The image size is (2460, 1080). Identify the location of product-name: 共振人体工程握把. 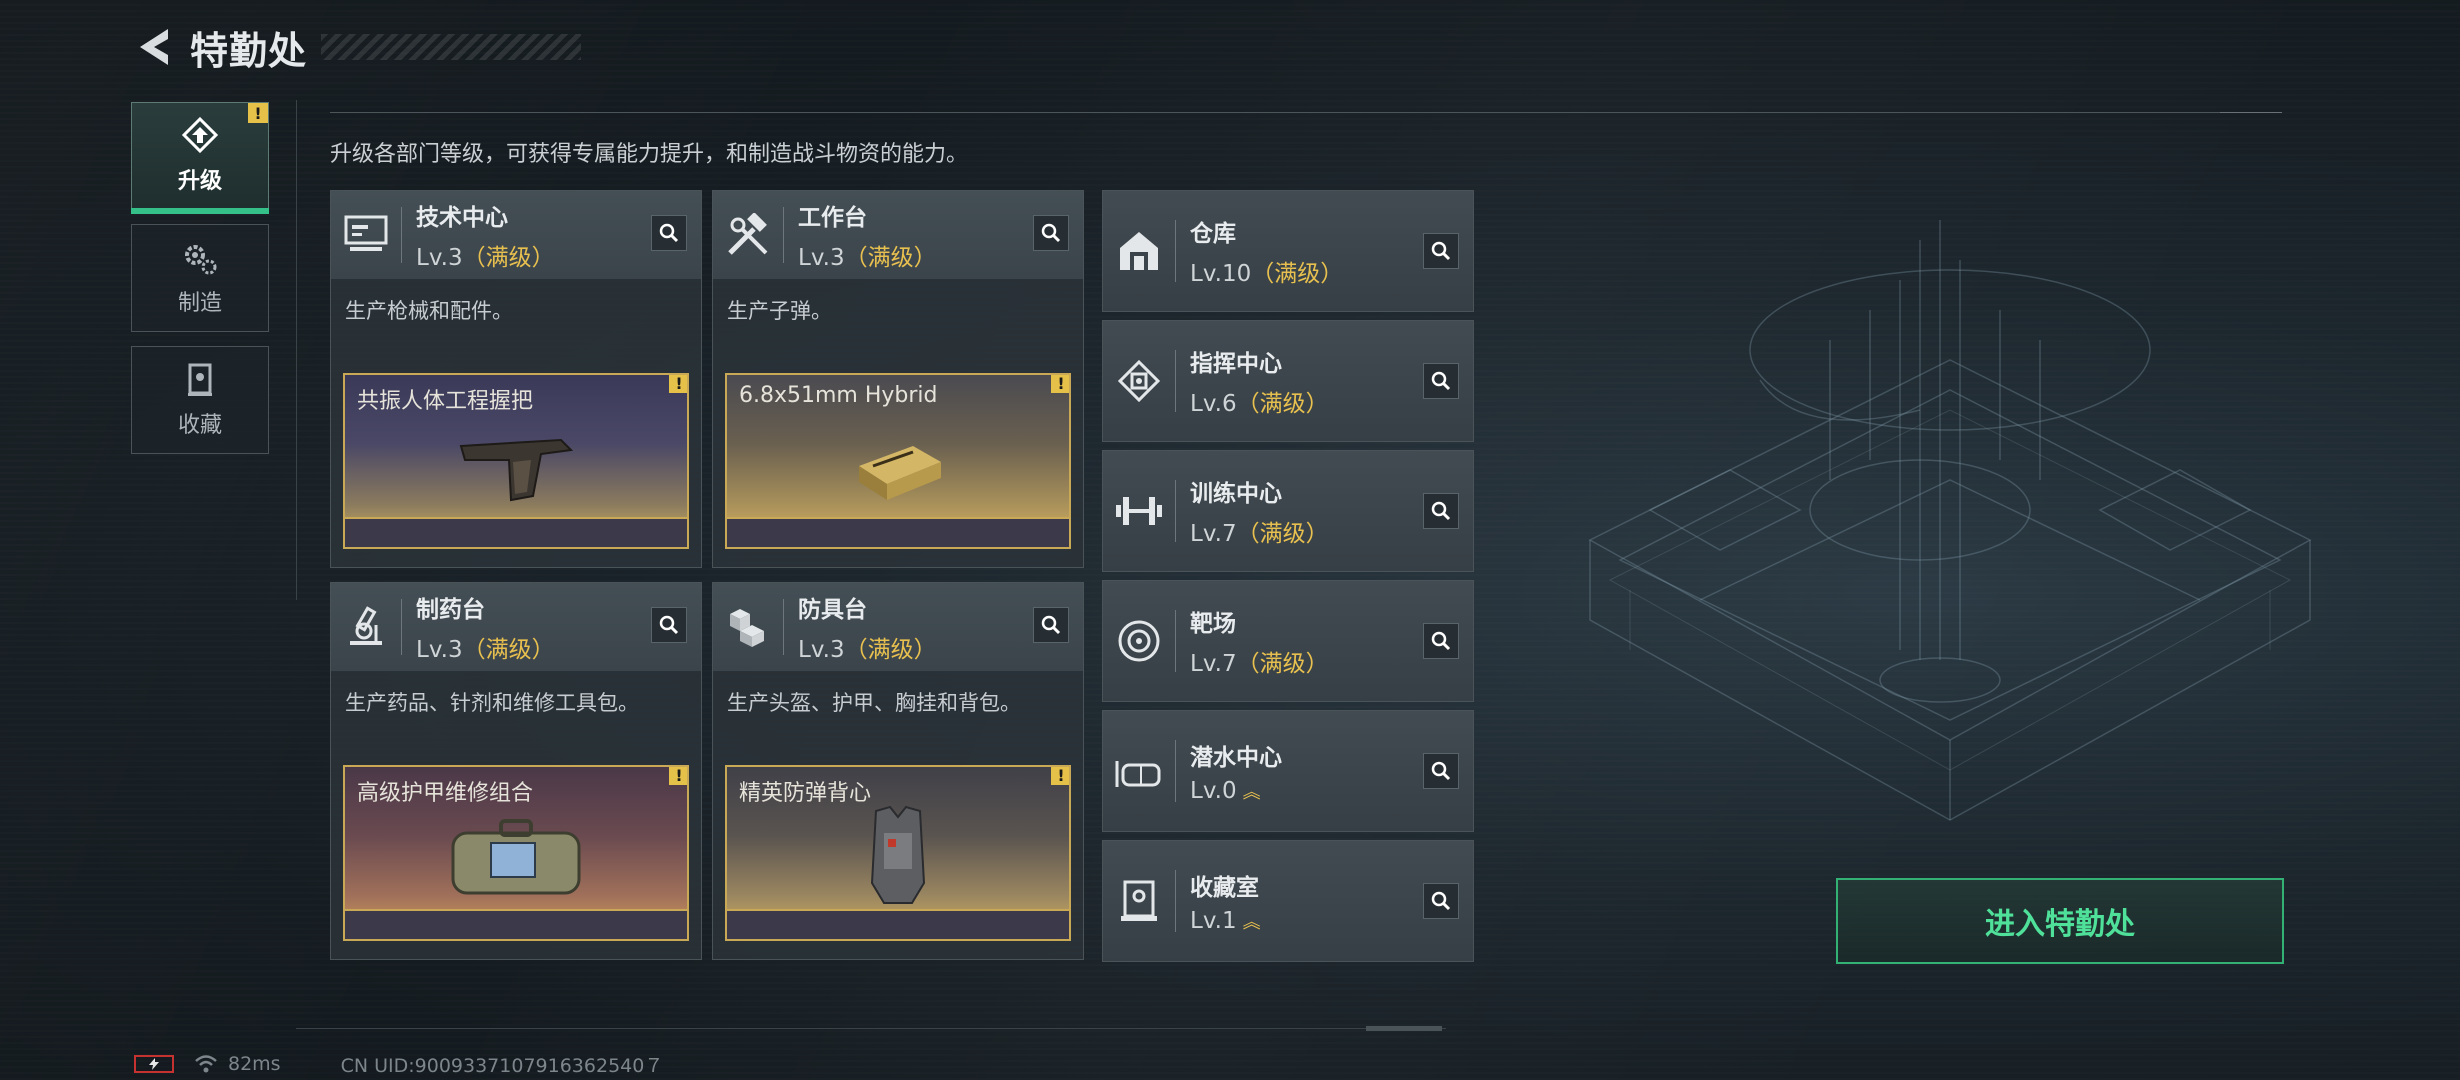
(445, 401).